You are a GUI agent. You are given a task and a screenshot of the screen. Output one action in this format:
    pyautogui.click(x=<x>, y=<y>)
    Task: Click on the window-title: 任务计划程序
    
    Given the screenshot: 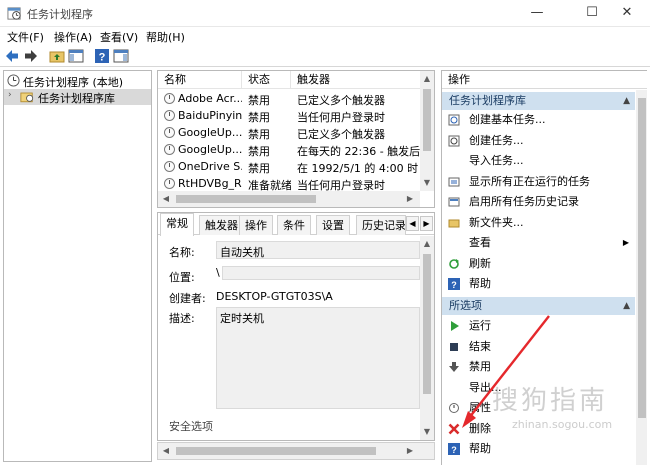 What is the action you would take?
    pyautogui.click(x=60, y=14)
    